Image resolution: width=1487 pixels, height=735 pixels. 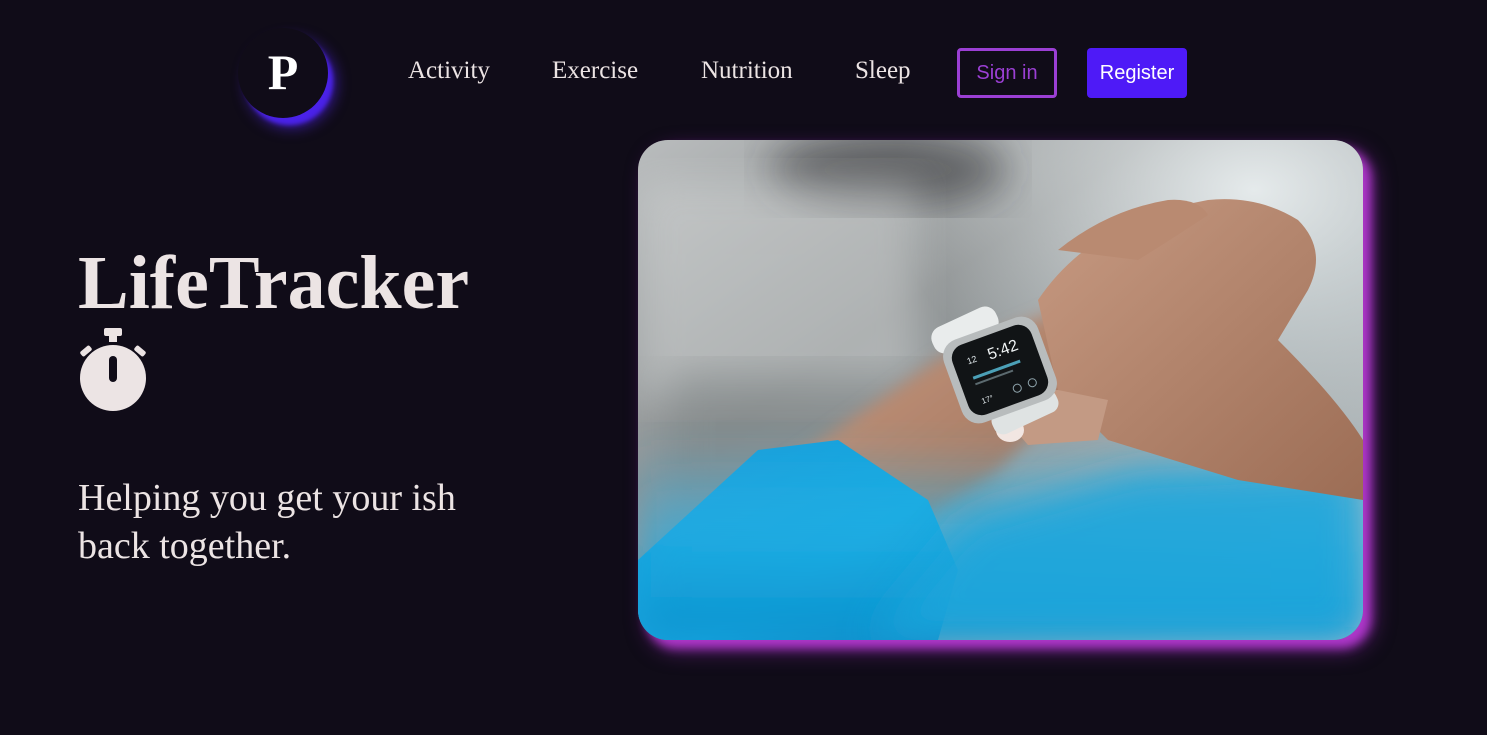 What do you see at coordinates (267, 522) in the screenshot?
I see `hero-tagline: Helping you get your ish back together.` at bounding box center [267, 522].